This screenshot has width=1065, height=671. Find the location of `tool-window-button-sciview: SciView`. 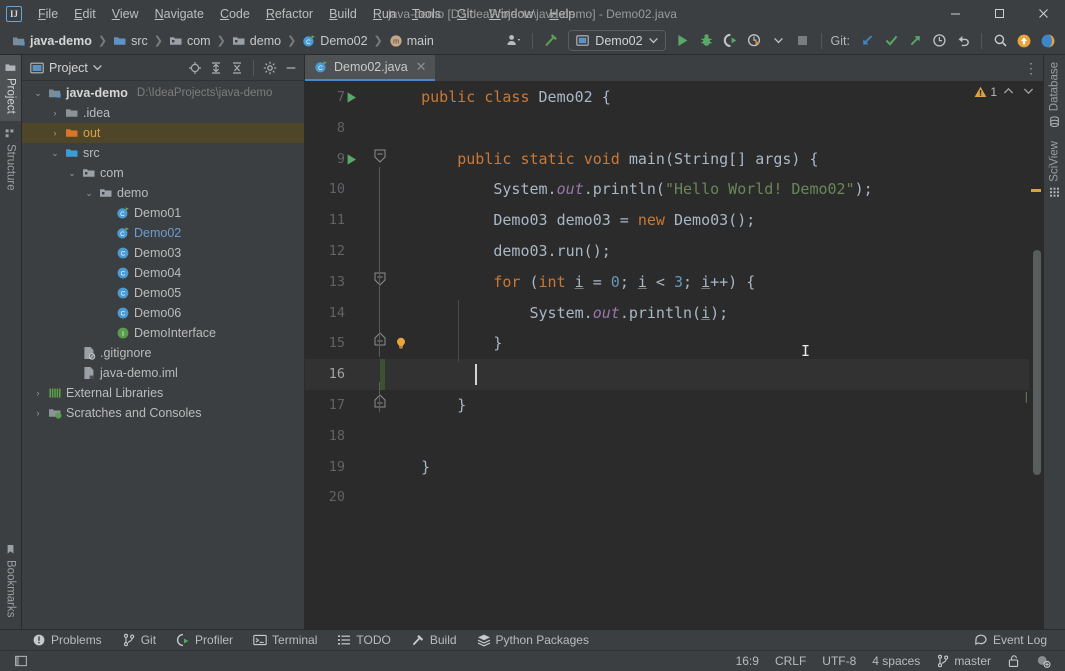

tool-window-button-sciview: SciView is located at coordinates (1054, 169).